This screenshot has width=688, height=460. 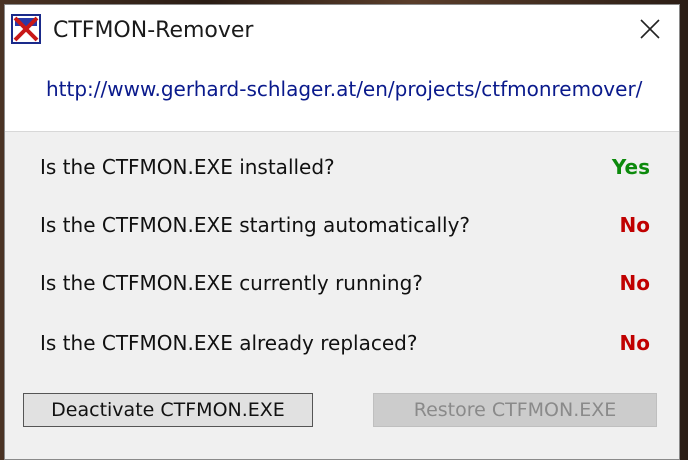 I want to click on status-question: Is the CTFMON.EXE already replaced?, so click(x=229, y=343).